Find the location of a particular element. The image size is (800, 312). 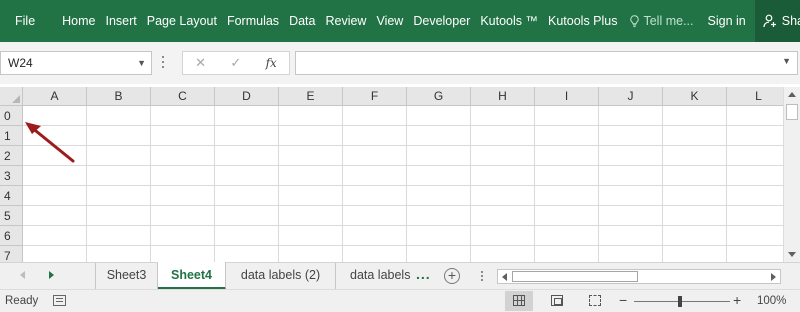

cell-j1 is located at coordinates (631, 136).